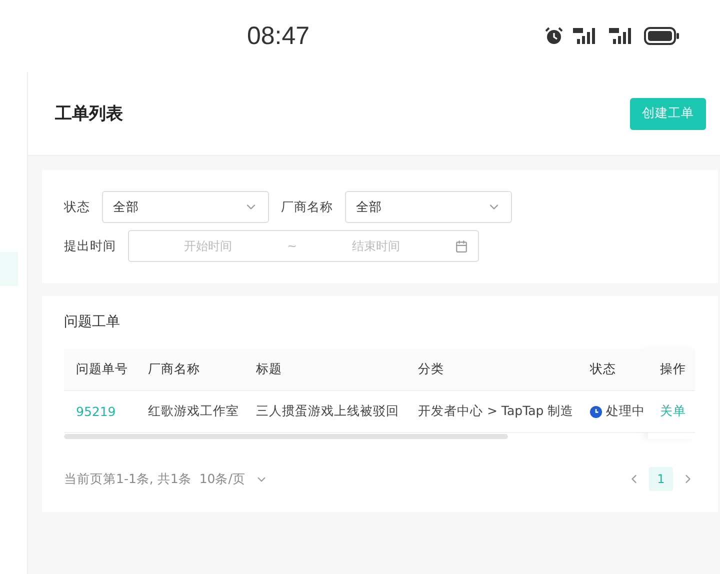 The width and height of the screenshot is (720, 574). Describe the element at coordinates (327, 411) in the screenshot. I see `table-cell: 三人掼蛋游戏上线被驳回` at that location.